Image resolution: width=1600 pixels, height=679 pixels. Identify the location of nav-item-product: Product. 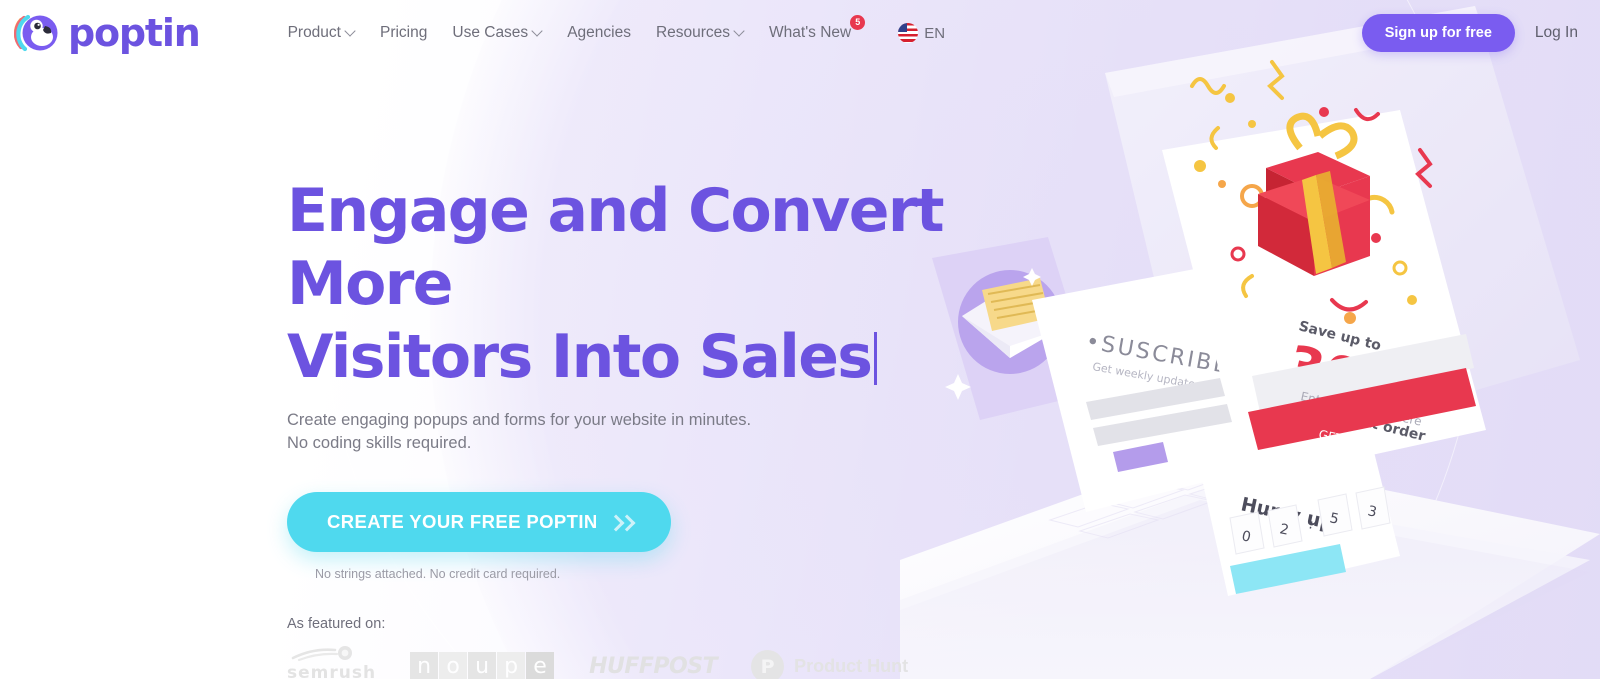
(321, 33).